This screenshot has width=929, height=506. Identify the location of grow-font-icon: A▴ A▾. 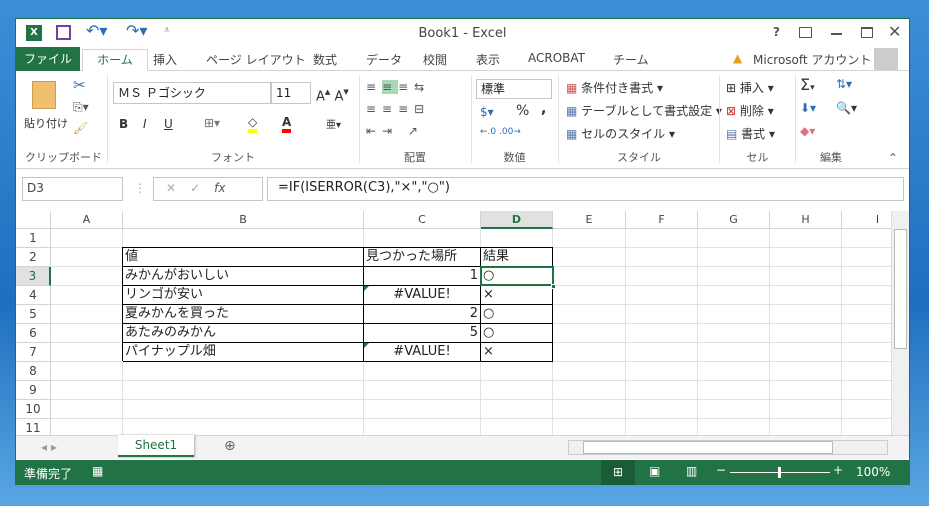
(332, 94).